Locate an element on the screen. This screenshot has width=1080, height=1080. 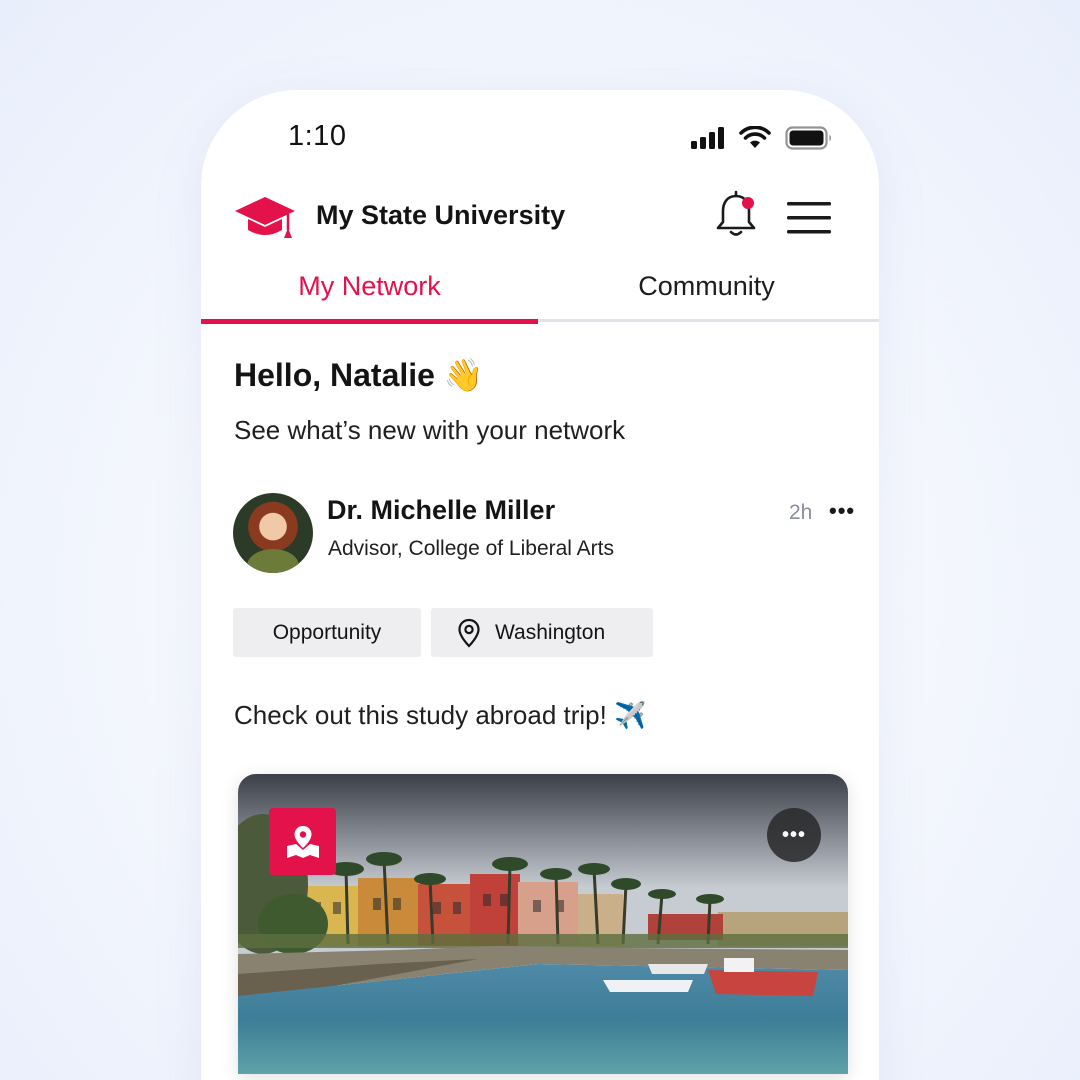
graduation-cap-icon is located at coordinates (265, 217).